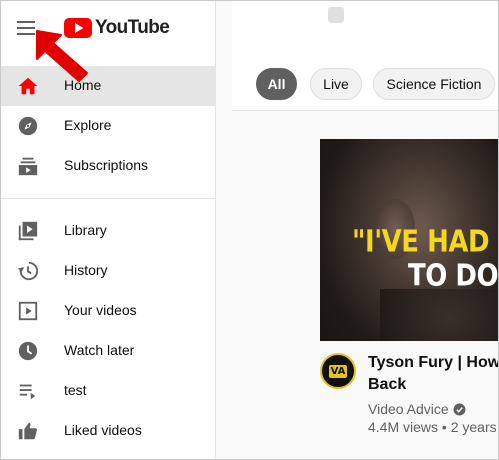 This screenshot has height=460, width=499. I want to click on faded-icon, so click(336, 15).